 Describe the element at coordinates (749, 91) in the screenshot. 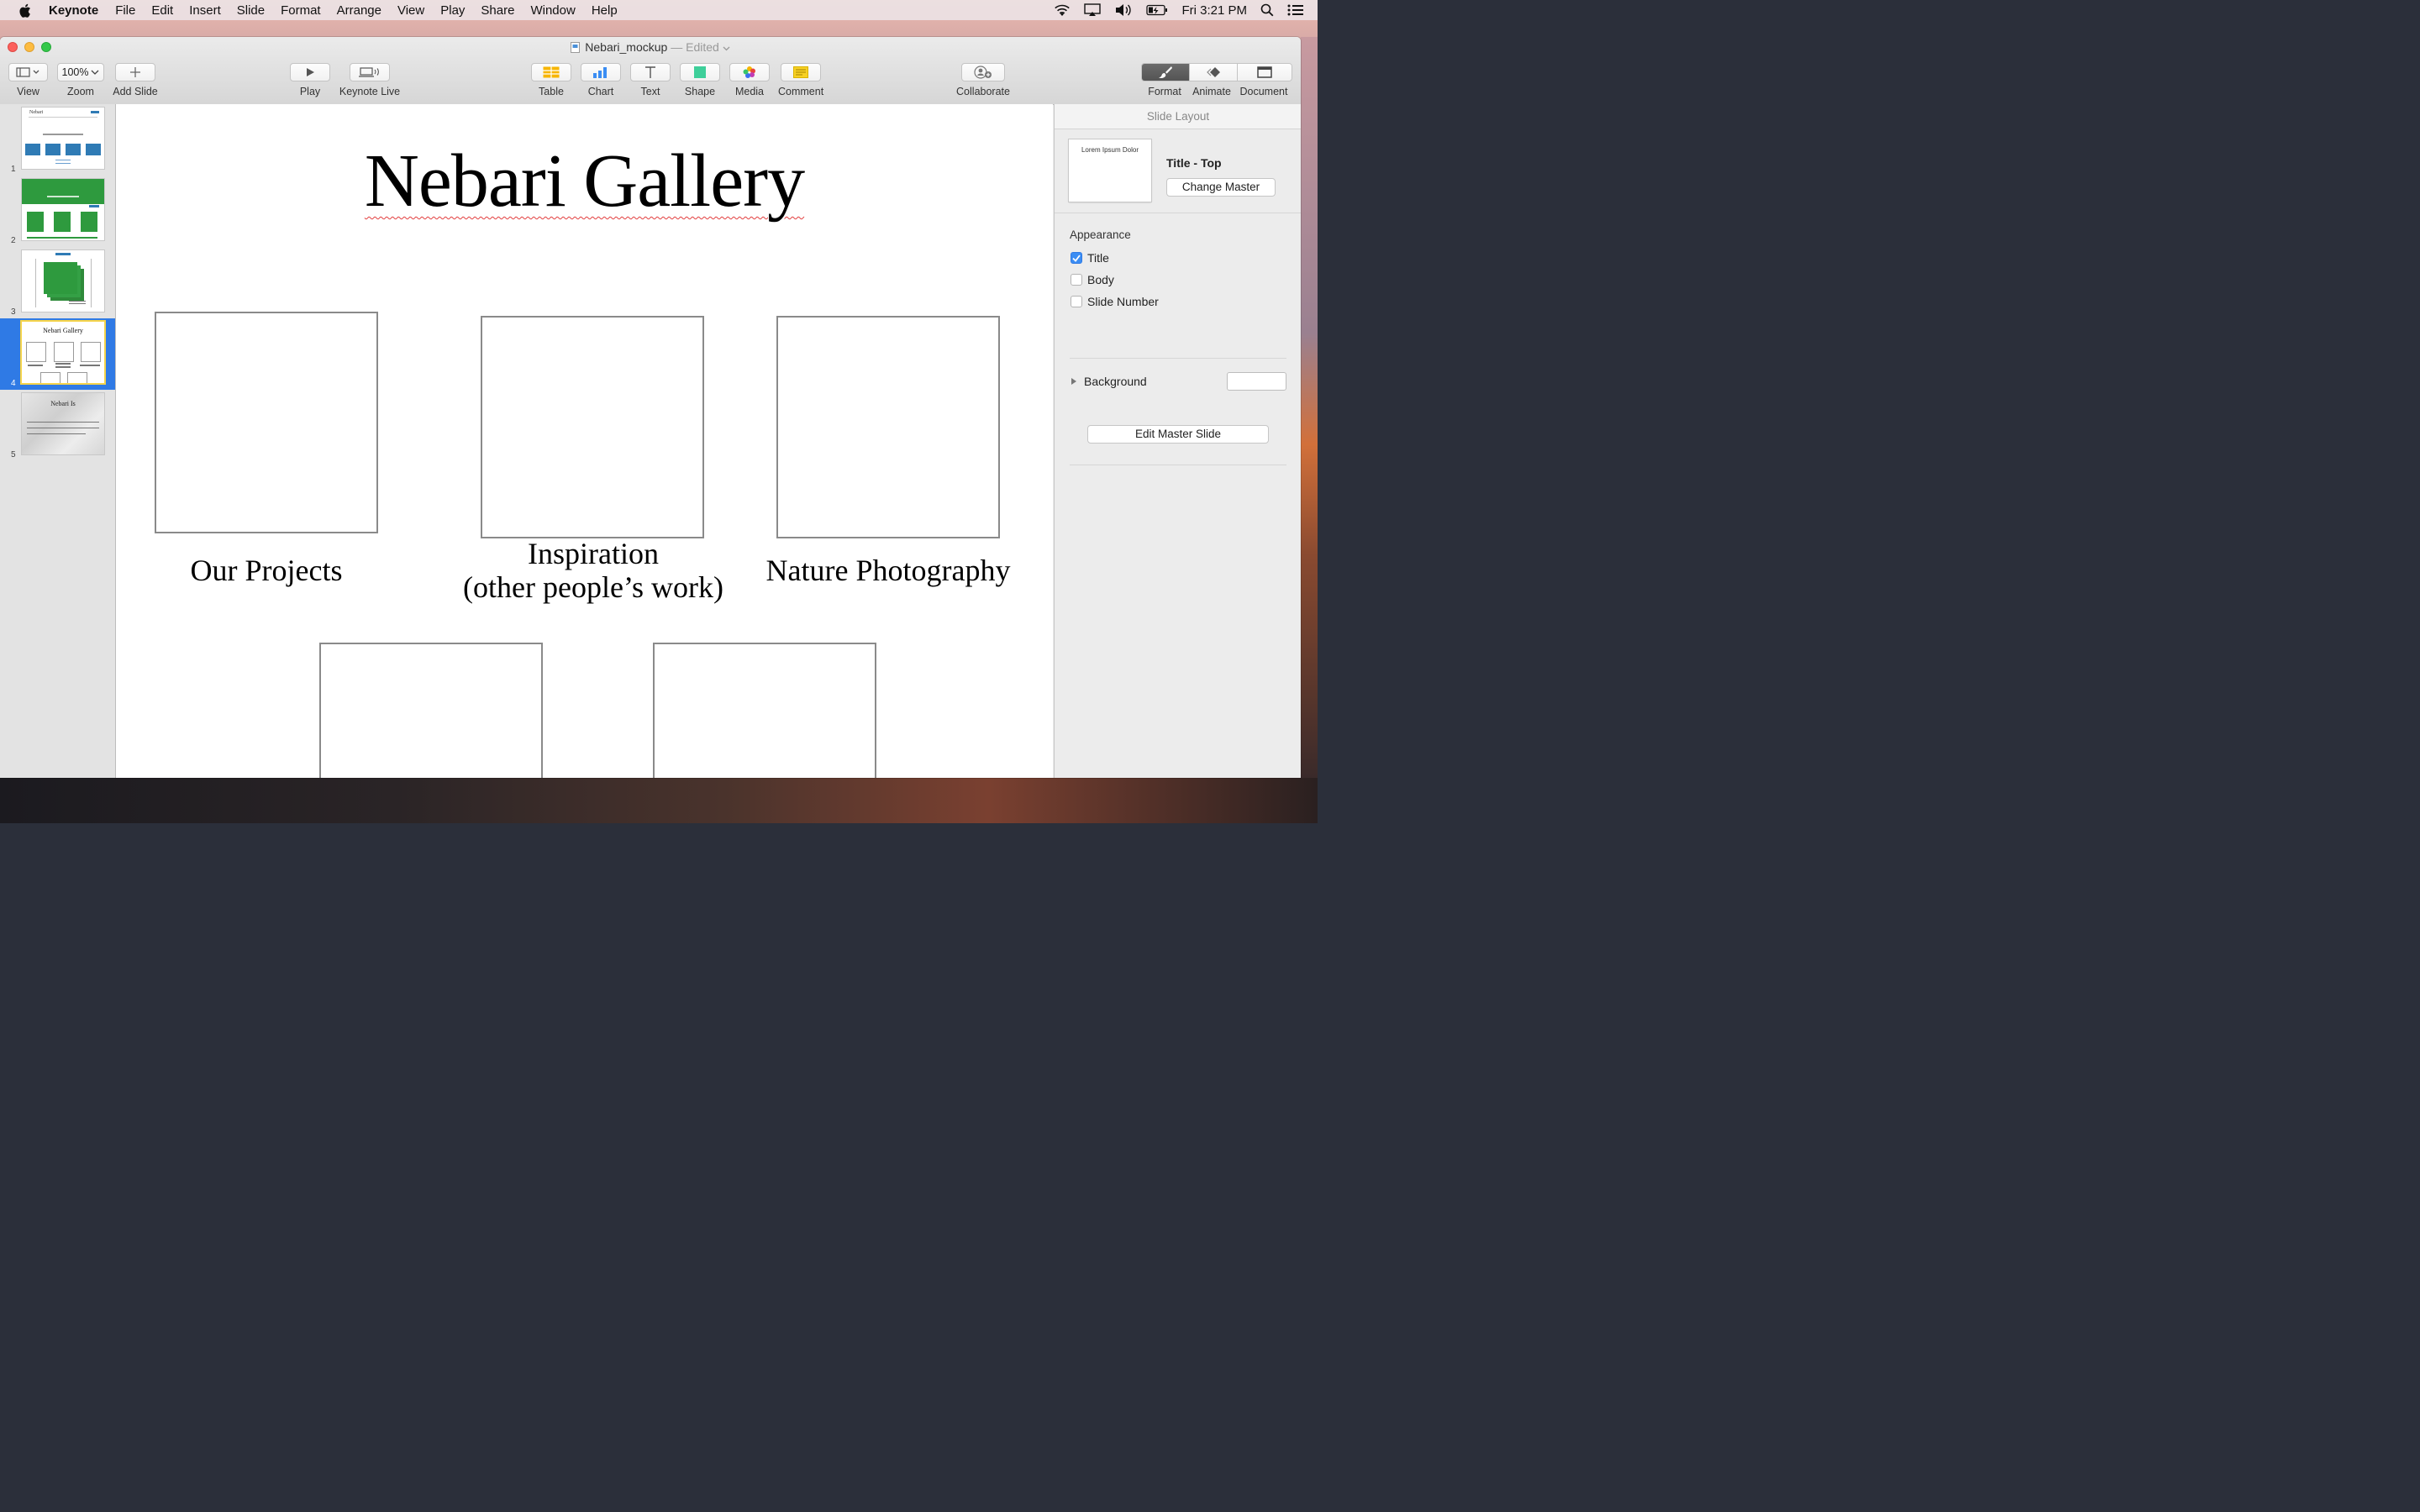

I see `media-label: Media` at that location.